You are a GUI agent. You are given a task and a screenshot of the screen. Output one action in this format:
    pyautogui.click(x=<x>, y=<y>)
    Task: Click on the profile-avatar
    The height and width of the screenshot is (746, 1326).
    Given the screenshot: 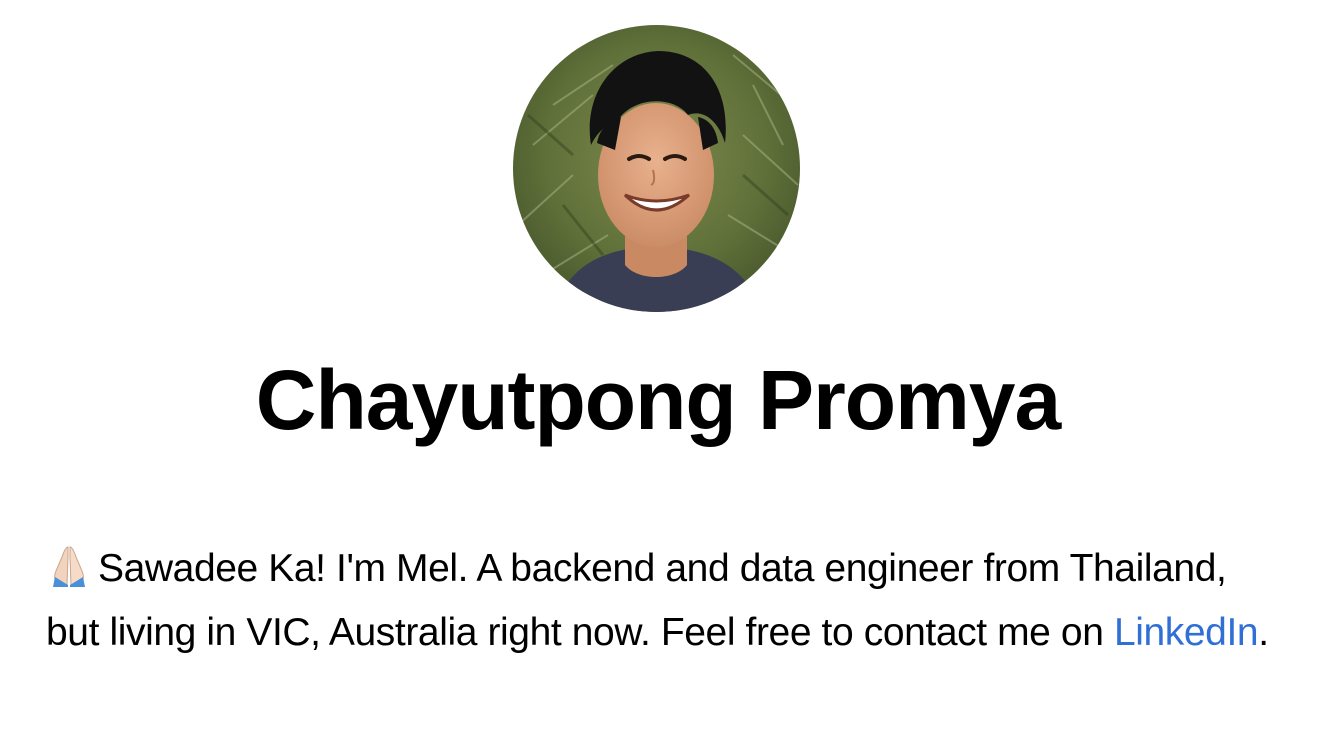 What is the action you would take?
    pyautogui.click(x=656, y=168)
    